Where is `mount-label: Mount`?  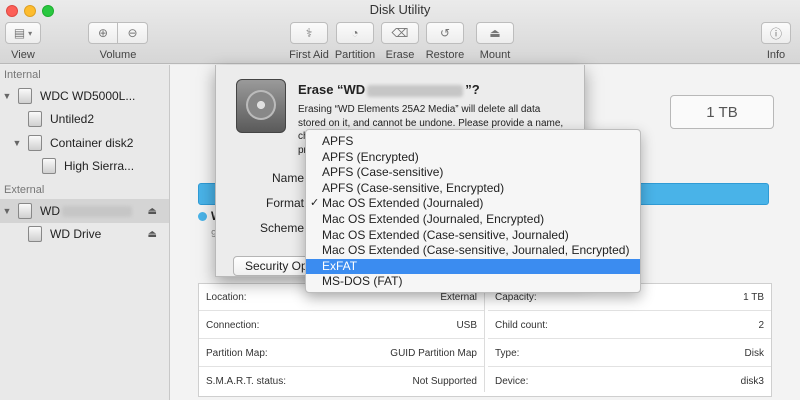
mount-label: Mount is located at coordinates (495, 55).